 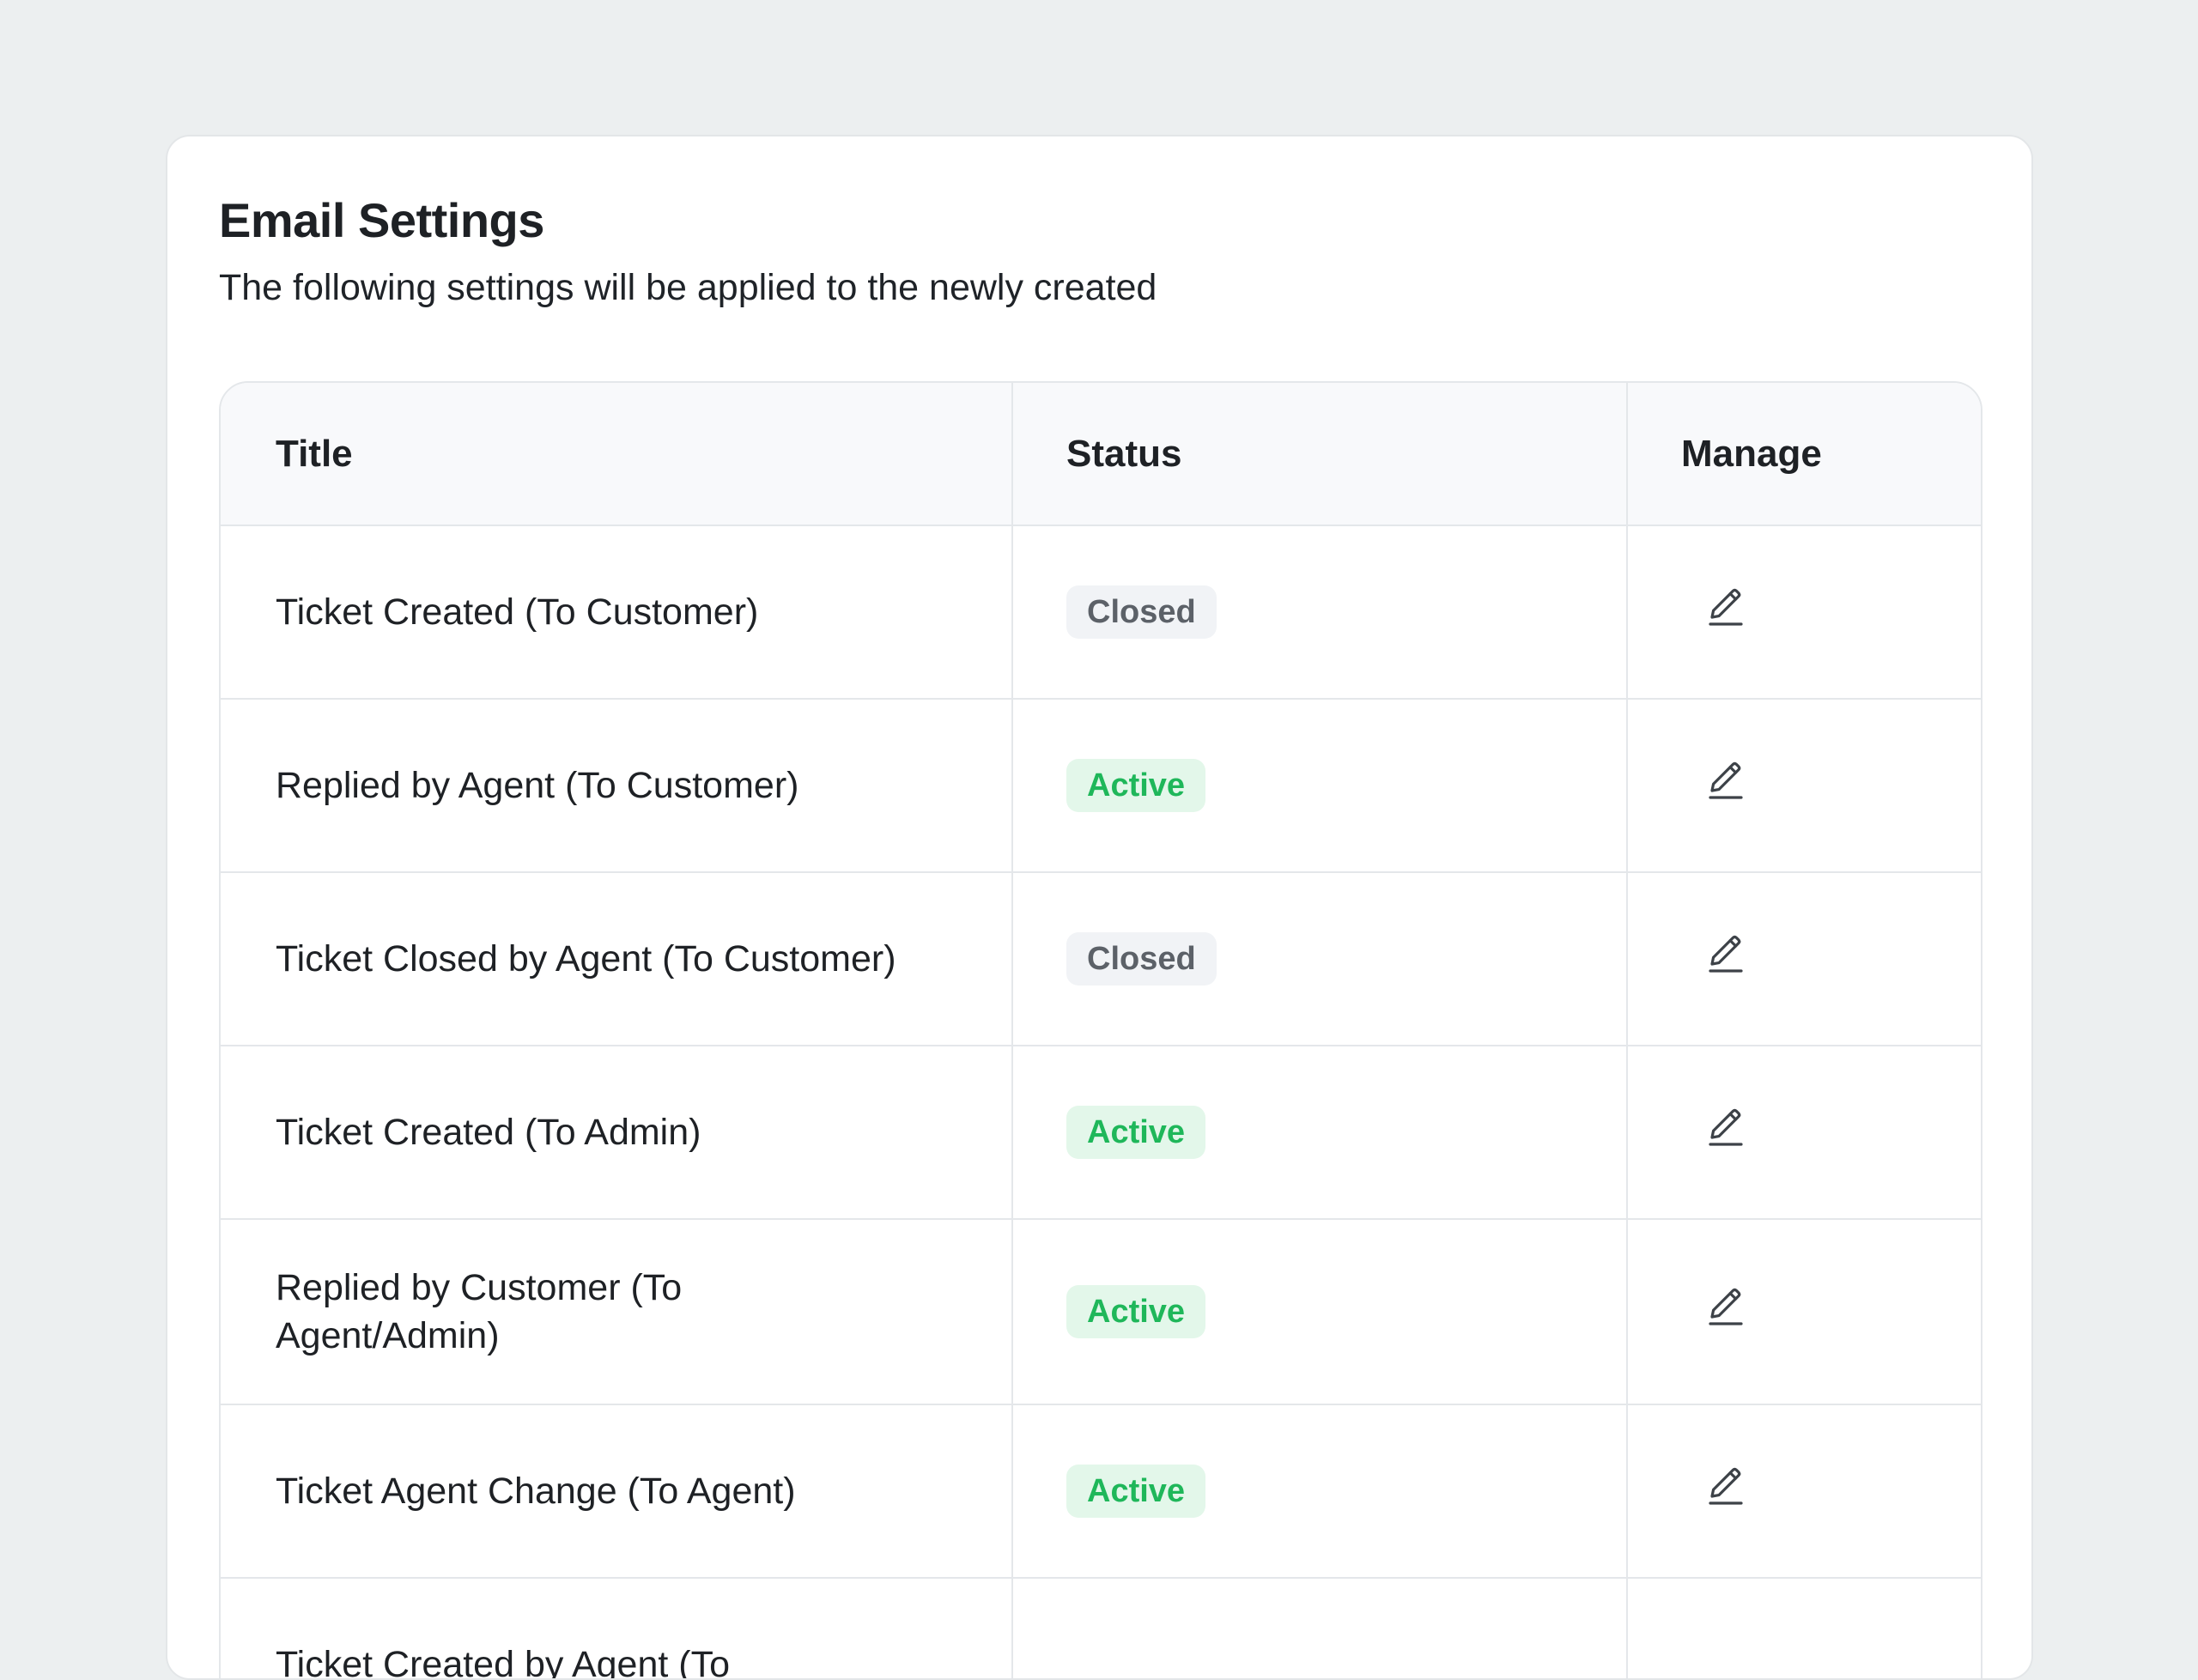 I want to click on row-status-cell, so click(x=1320, y=1628).